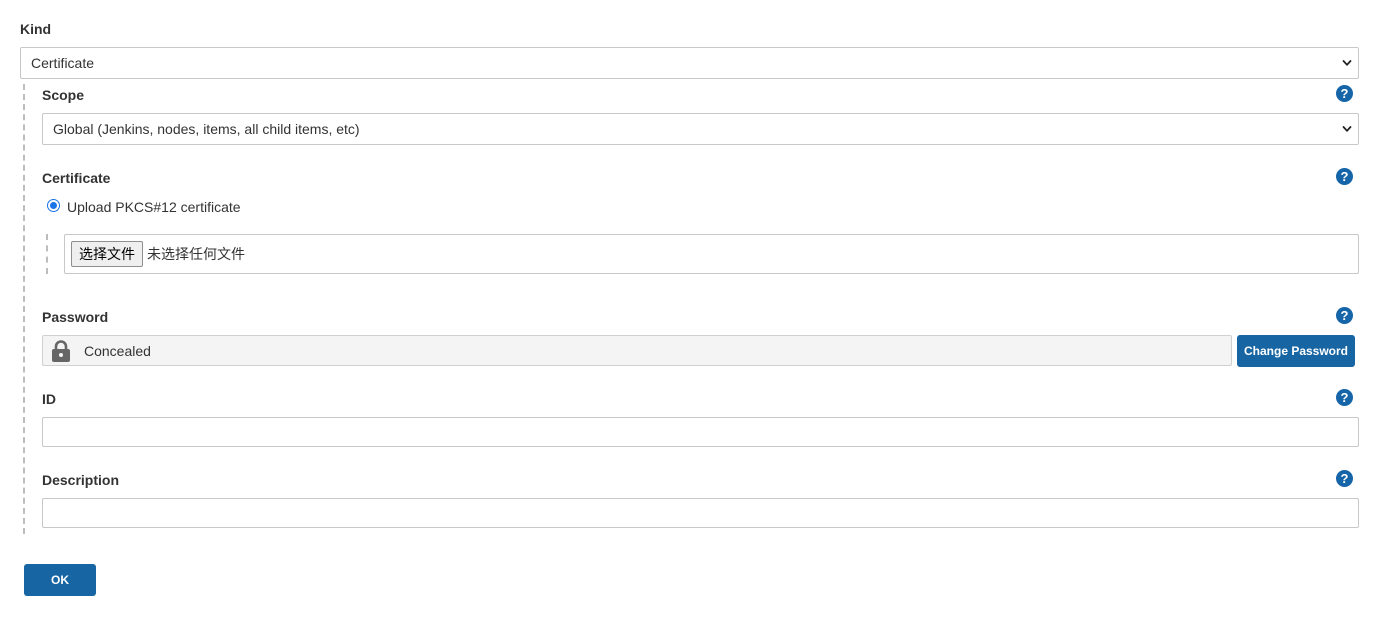  Describe the element at coordinates (117, 351) in the screenshot. I see `password-concealed-text: Concealed` at that location.